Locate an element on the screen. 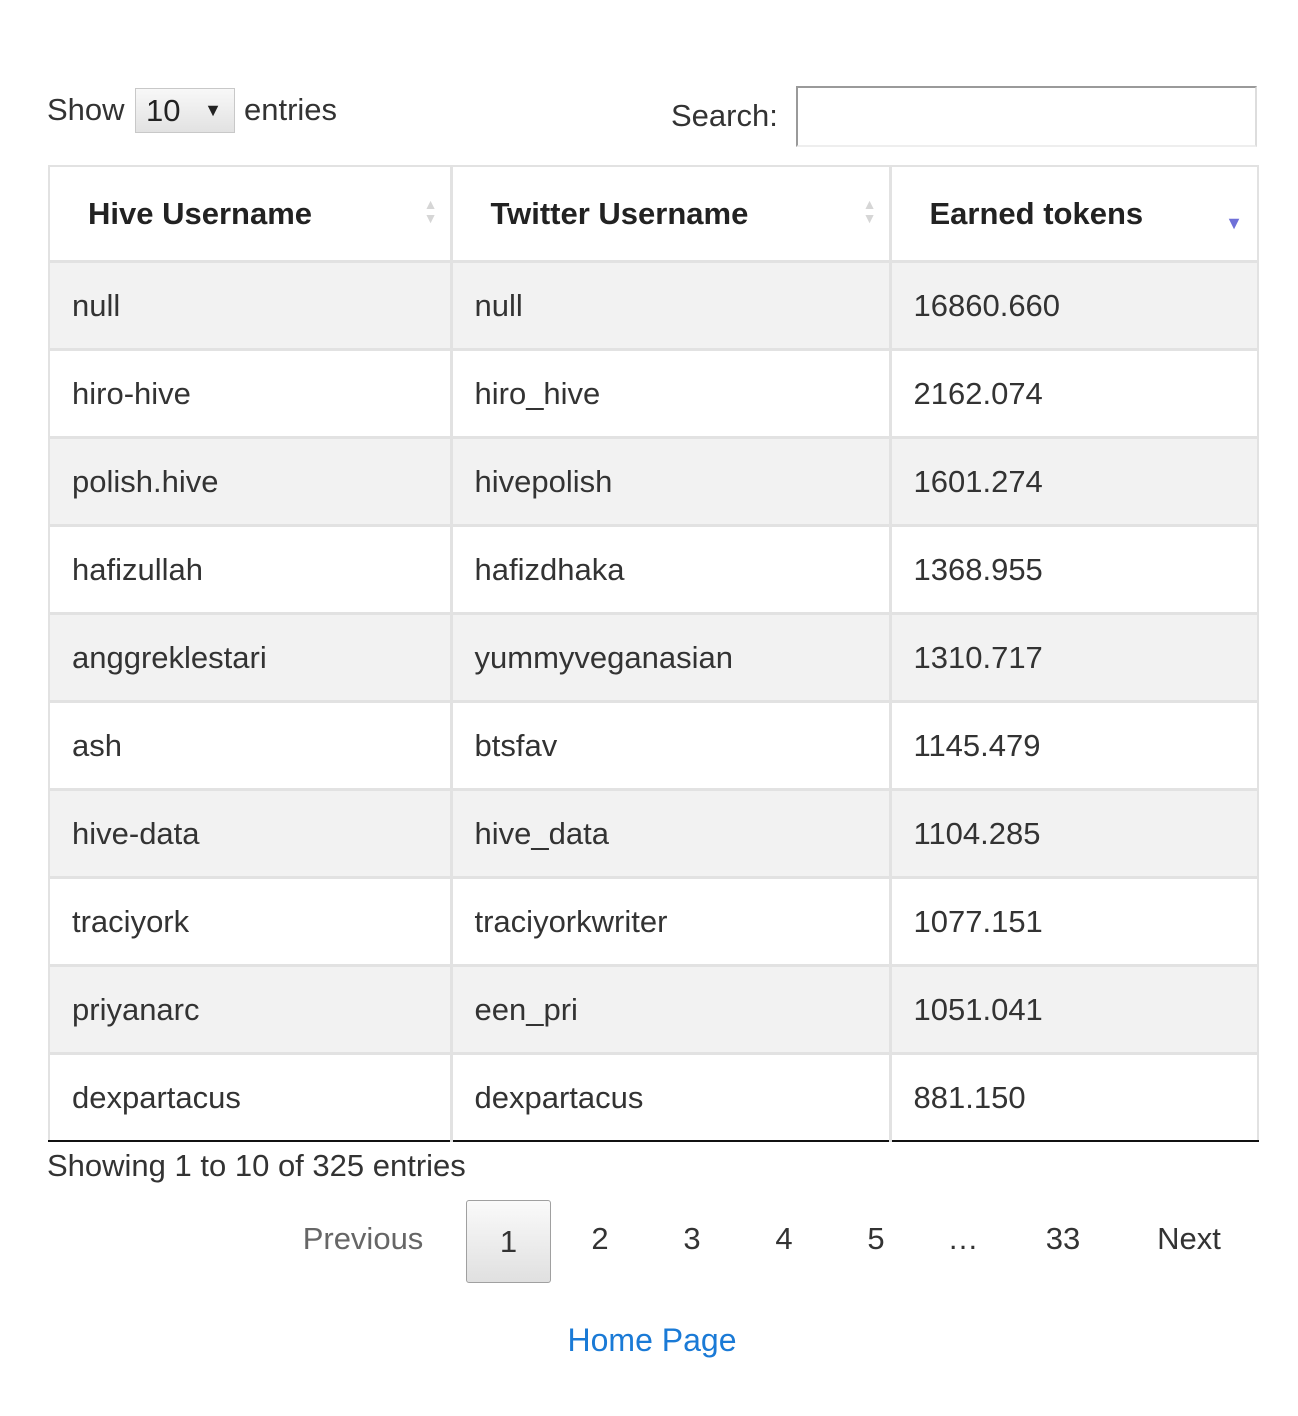 The image size is (1298, 1416). twitter-username-cell: hiro_hive is located at coordinates (671, 393).